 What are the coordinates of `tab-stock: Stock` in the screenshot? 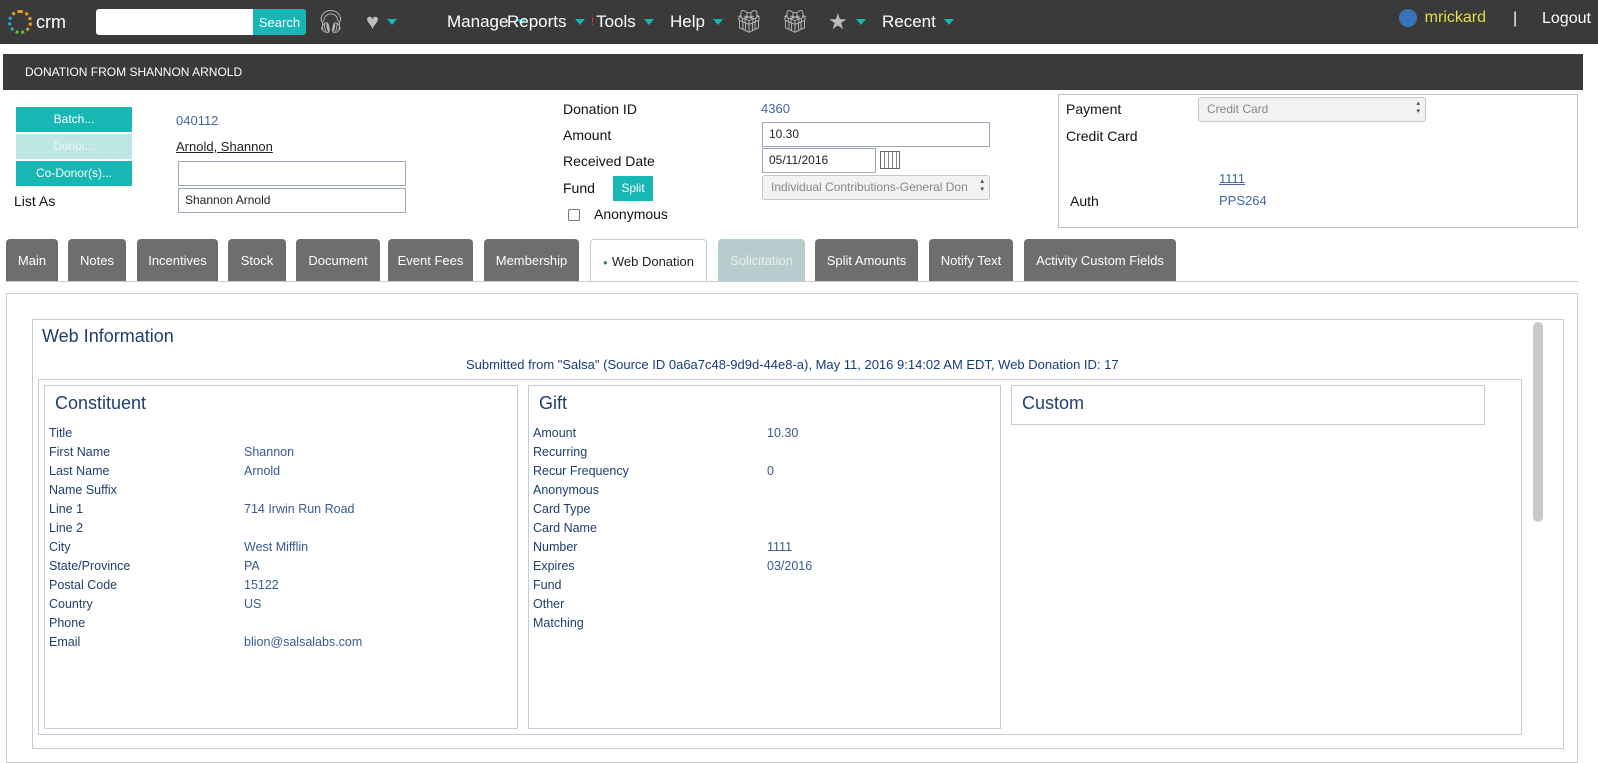 It's located at (257, 260).